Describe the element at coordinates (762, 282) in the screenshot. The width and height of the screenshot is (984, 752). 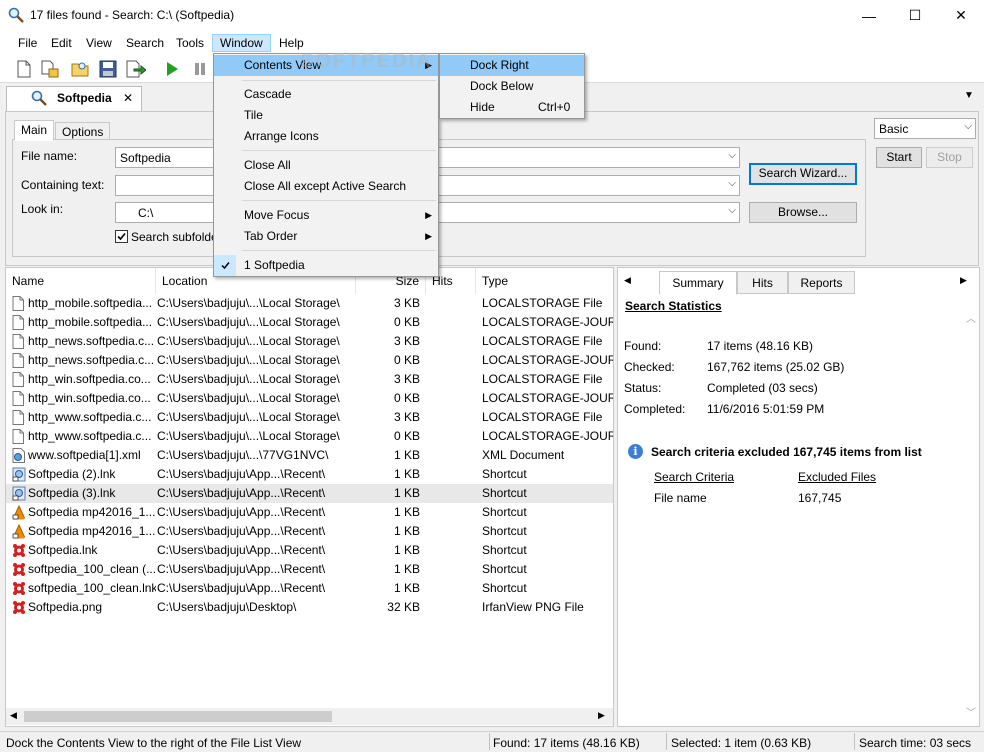
I see `tab-hits: Hits` at that location.